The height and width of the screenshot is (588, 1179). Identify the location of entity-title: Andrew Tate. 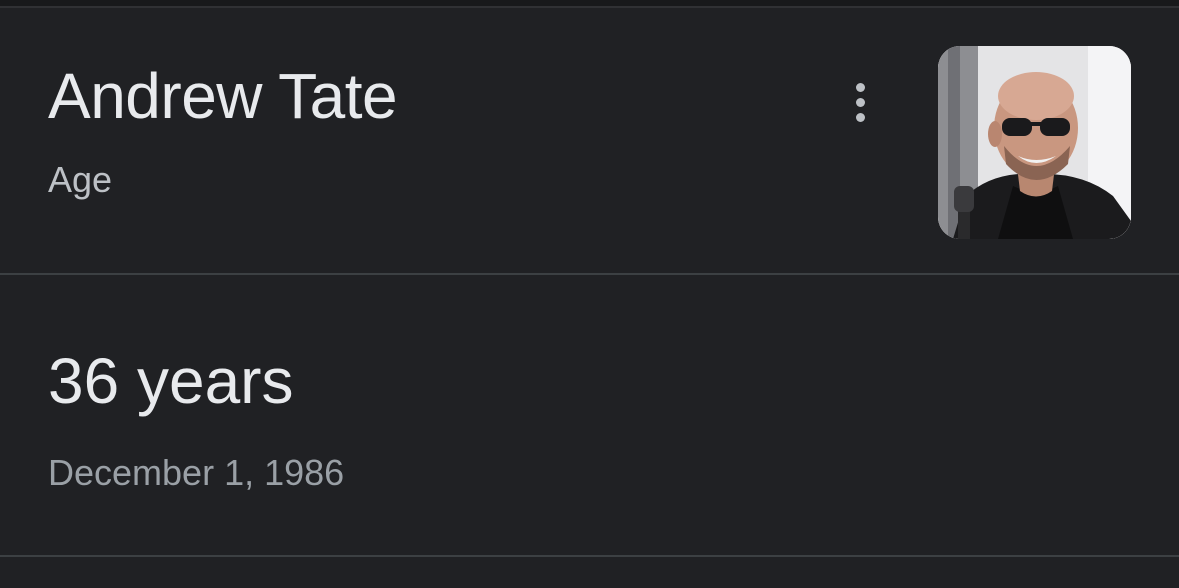
(223, 96).